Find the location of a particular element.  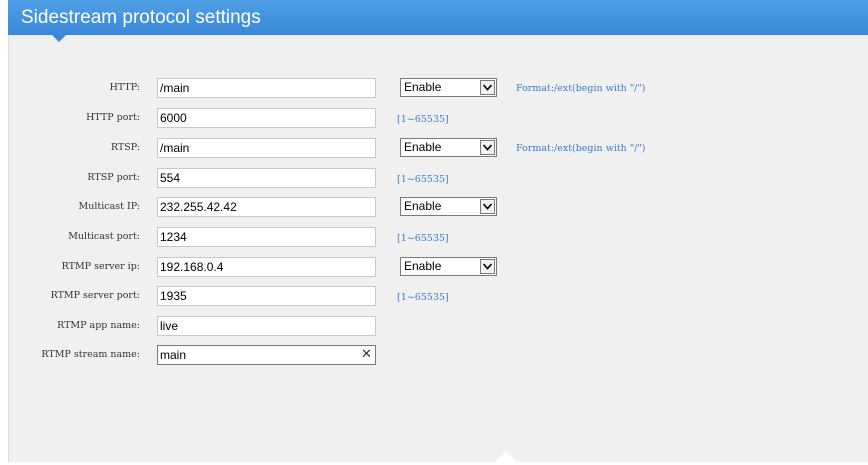

multicast-ip-label: Multicast IP: is located at coordinates (109, 206).